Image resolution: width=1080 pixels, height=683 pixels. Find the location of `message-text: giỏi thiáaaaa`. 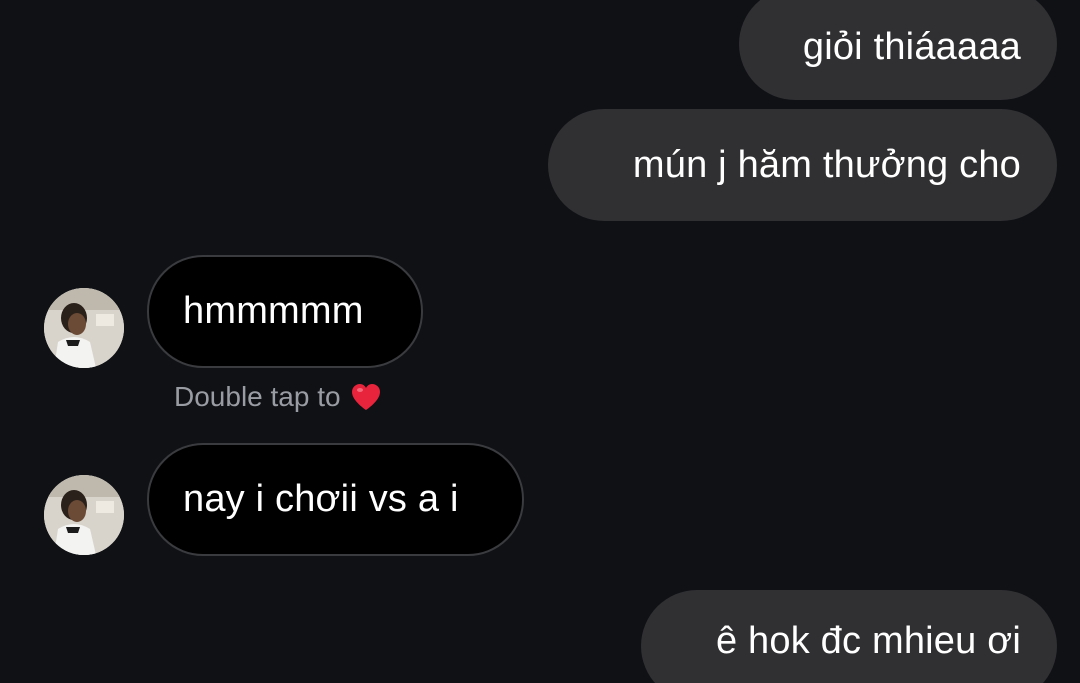

message-text: giỏi thiáaaaa is located at coordinates (911, 46).